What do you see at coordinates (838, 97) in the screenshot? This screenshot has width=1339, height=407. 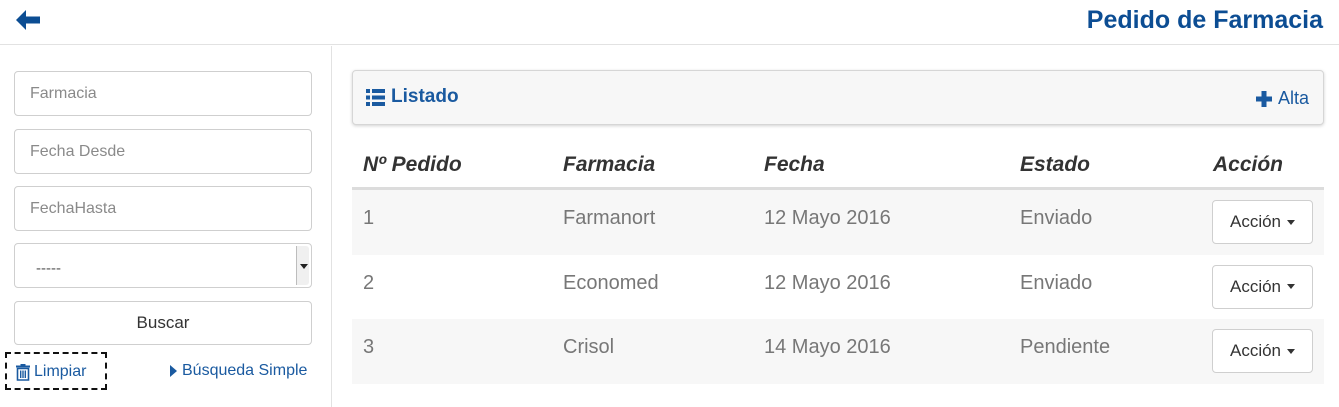 I see `listado-panel-header: Listado Alta` at bounding box center [838, 97].